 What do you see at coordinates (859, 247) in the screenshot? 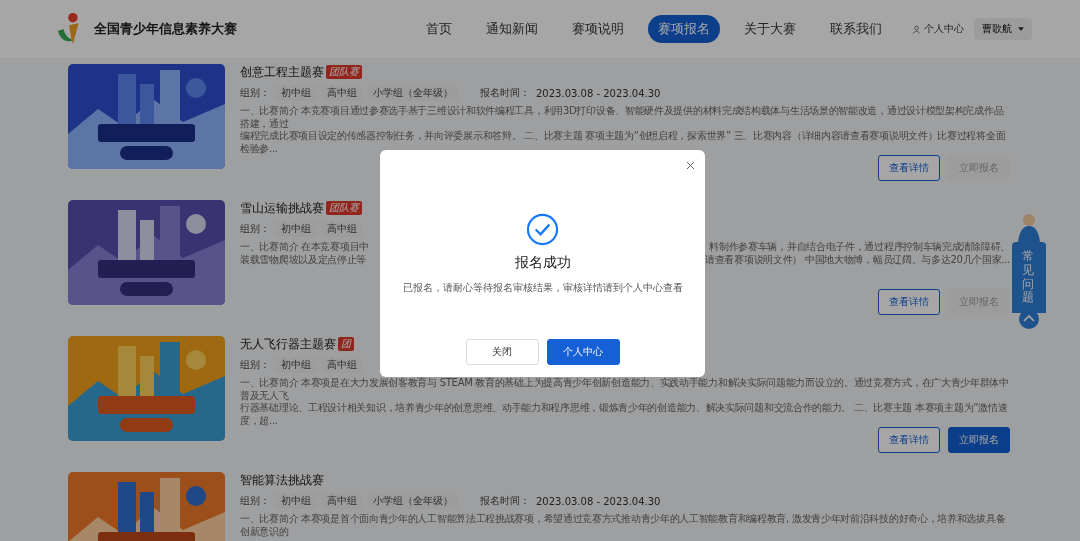
I see `description-text: 料制作参赛车辆，并自结合电子件，通过程序控制车辆完成清除障碍、` at bounding box center [859, 247].